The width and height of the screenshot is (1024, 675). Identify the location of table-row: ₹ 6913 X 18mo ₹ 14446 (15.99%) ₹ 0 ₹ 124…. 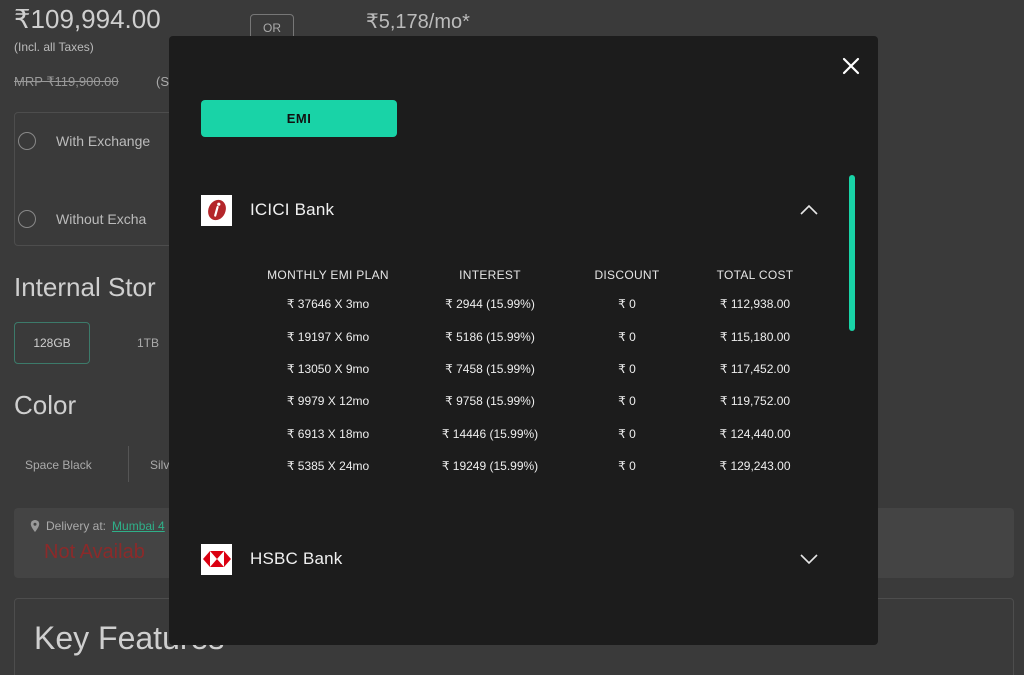
(539, 434).